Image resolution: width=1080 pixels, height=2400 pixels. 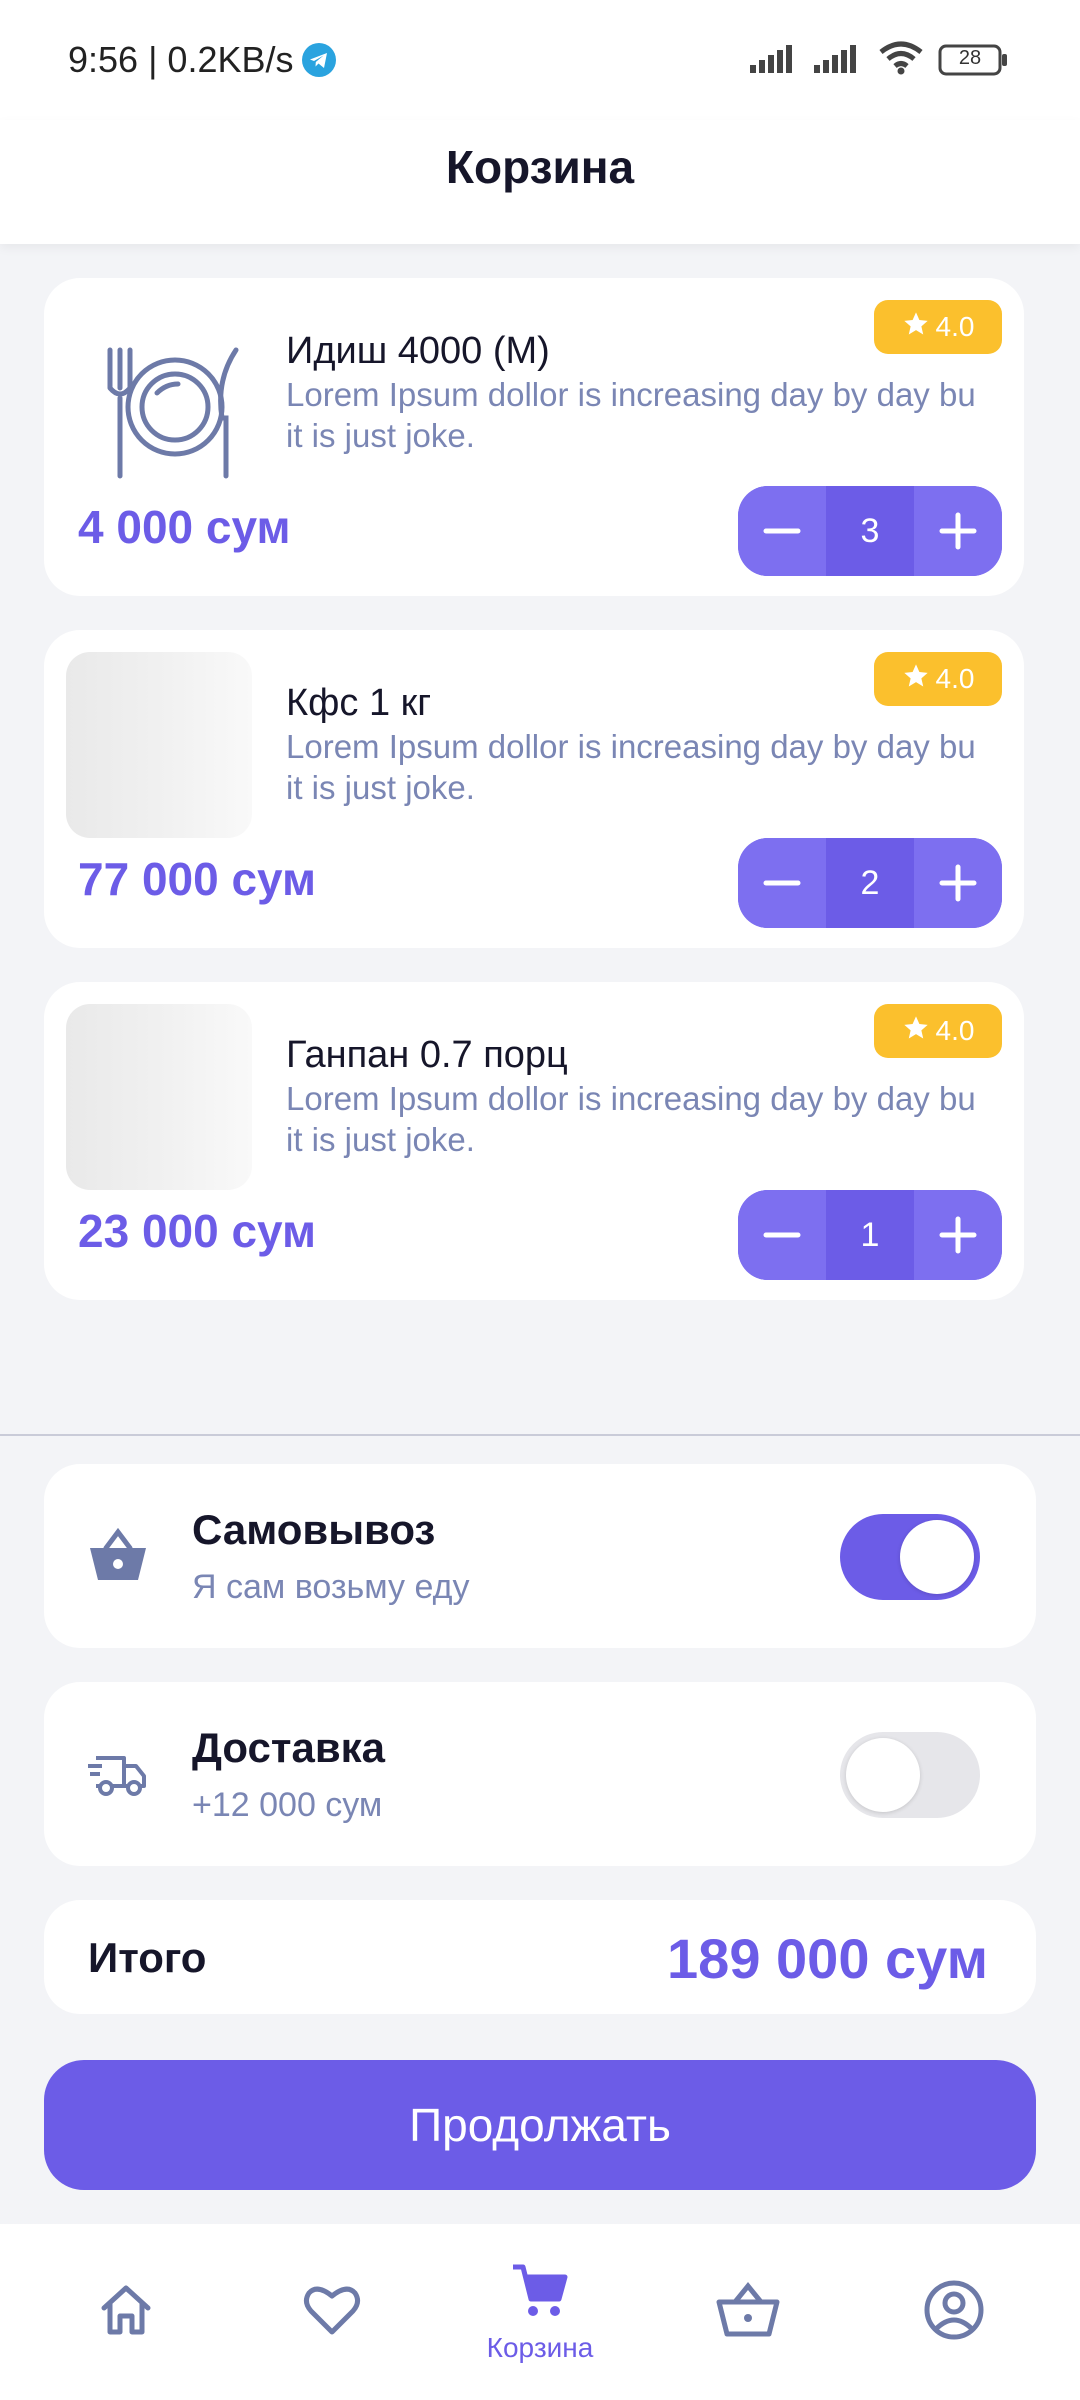 What do you see at coordinates (118, 1774) in the screenshot?
I see `truck-icon` at bounding box center [118, 1774].